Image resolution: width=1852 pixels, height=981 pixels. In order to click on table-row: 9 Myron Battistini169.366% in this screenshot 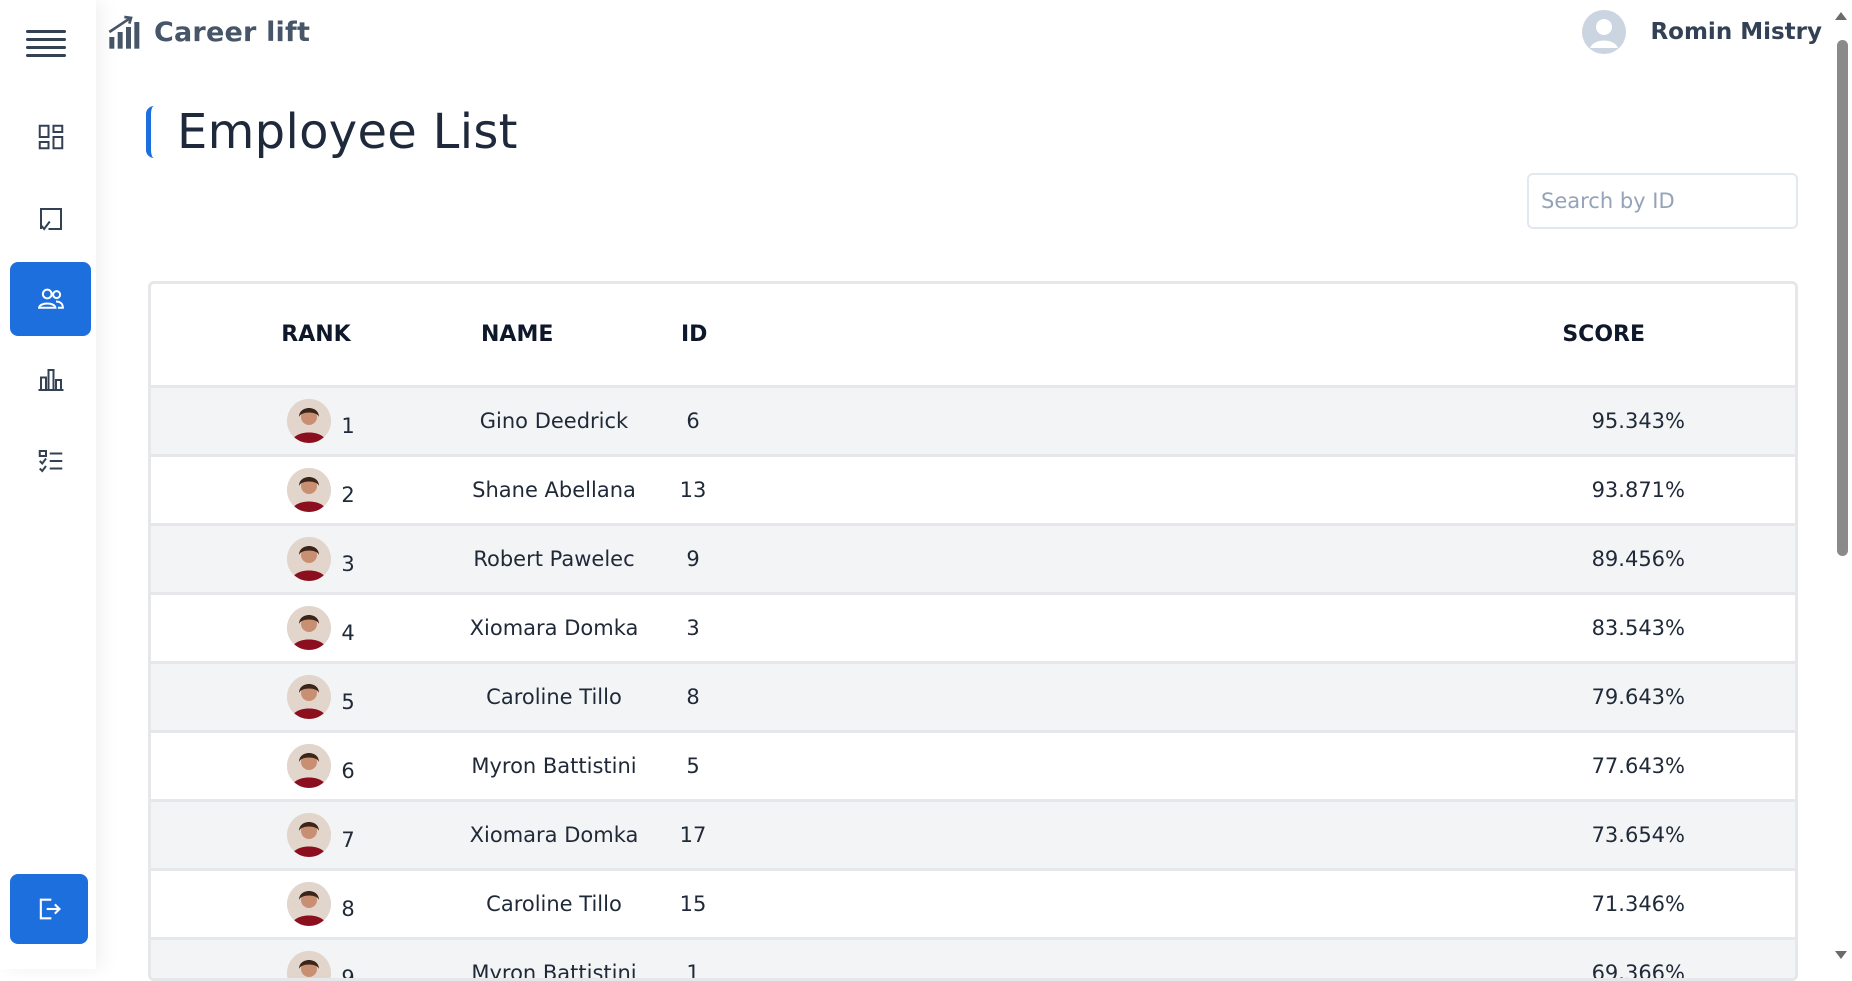, I will do `click(973, 960)`.